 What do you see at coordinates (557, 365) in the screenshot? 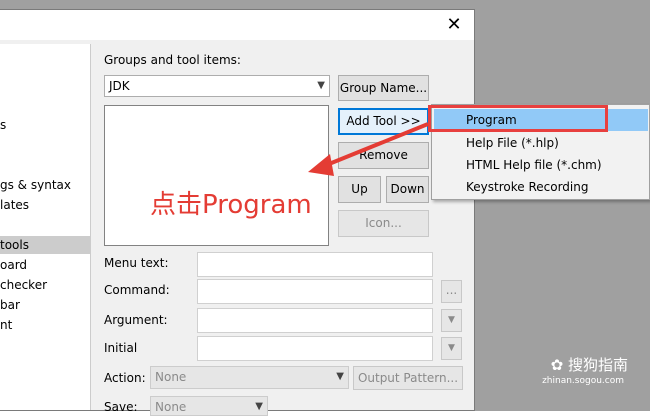
I see `paw-icon: ✿` at bounding box center [557, 365].